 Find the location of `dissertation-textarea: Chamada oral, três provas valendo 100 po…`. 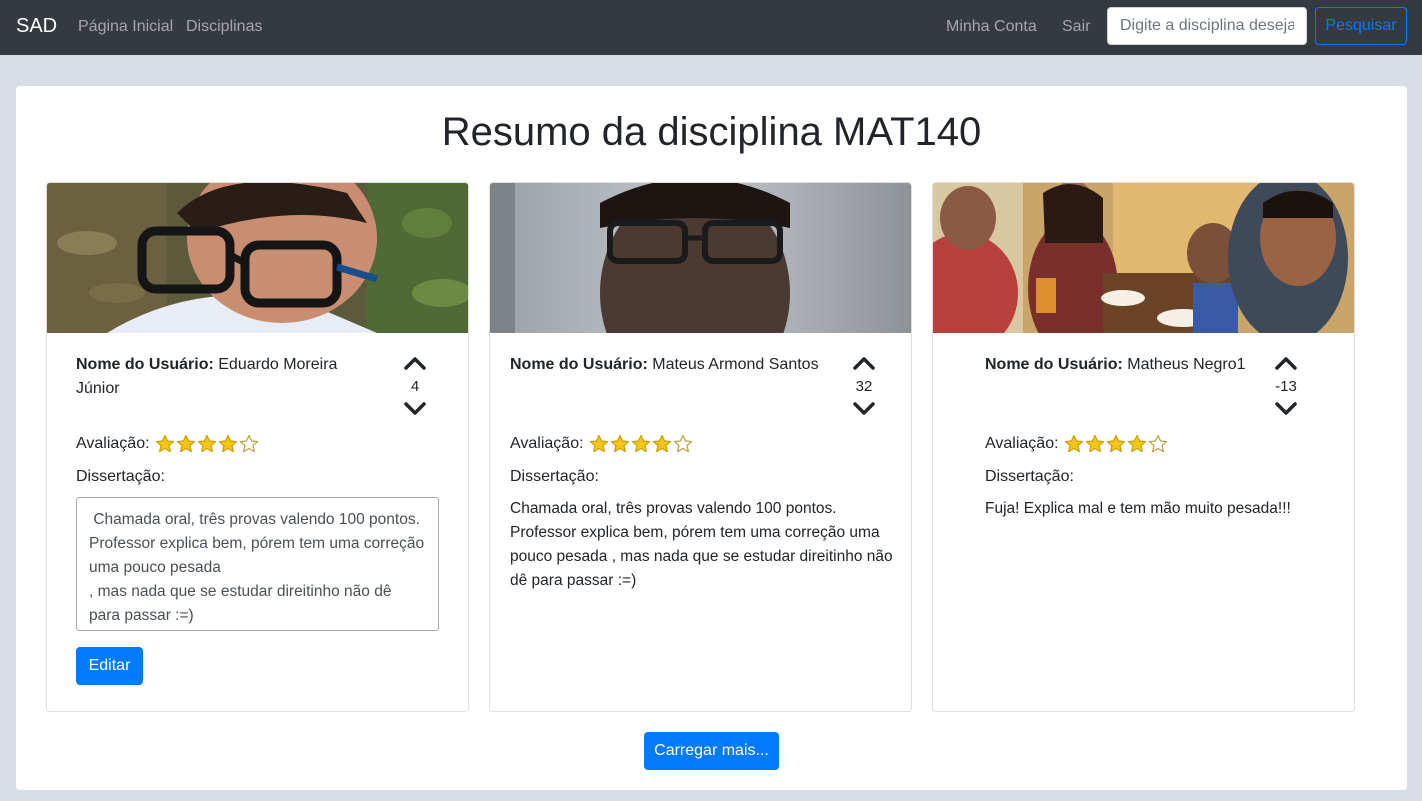

dissertation-textarea: Chamada oral, três provas valendo 100 po… is located at coordinates (257, 564).